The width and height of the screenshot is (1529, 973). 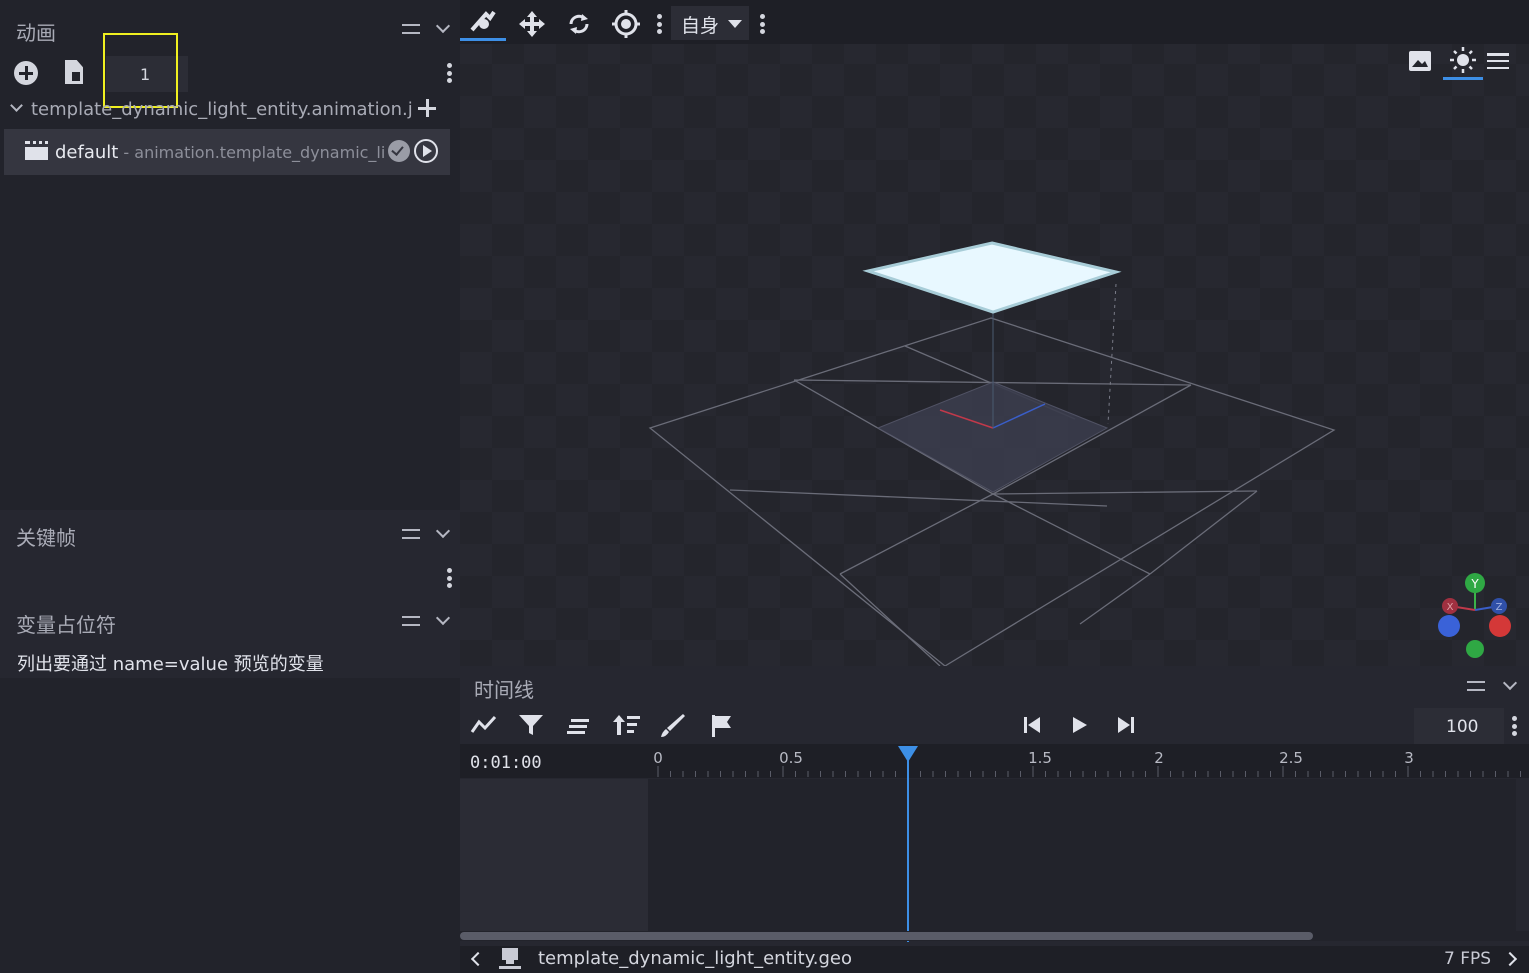 I want to click on fps-counter: 7 FPS, so click(x=1468, y=959).